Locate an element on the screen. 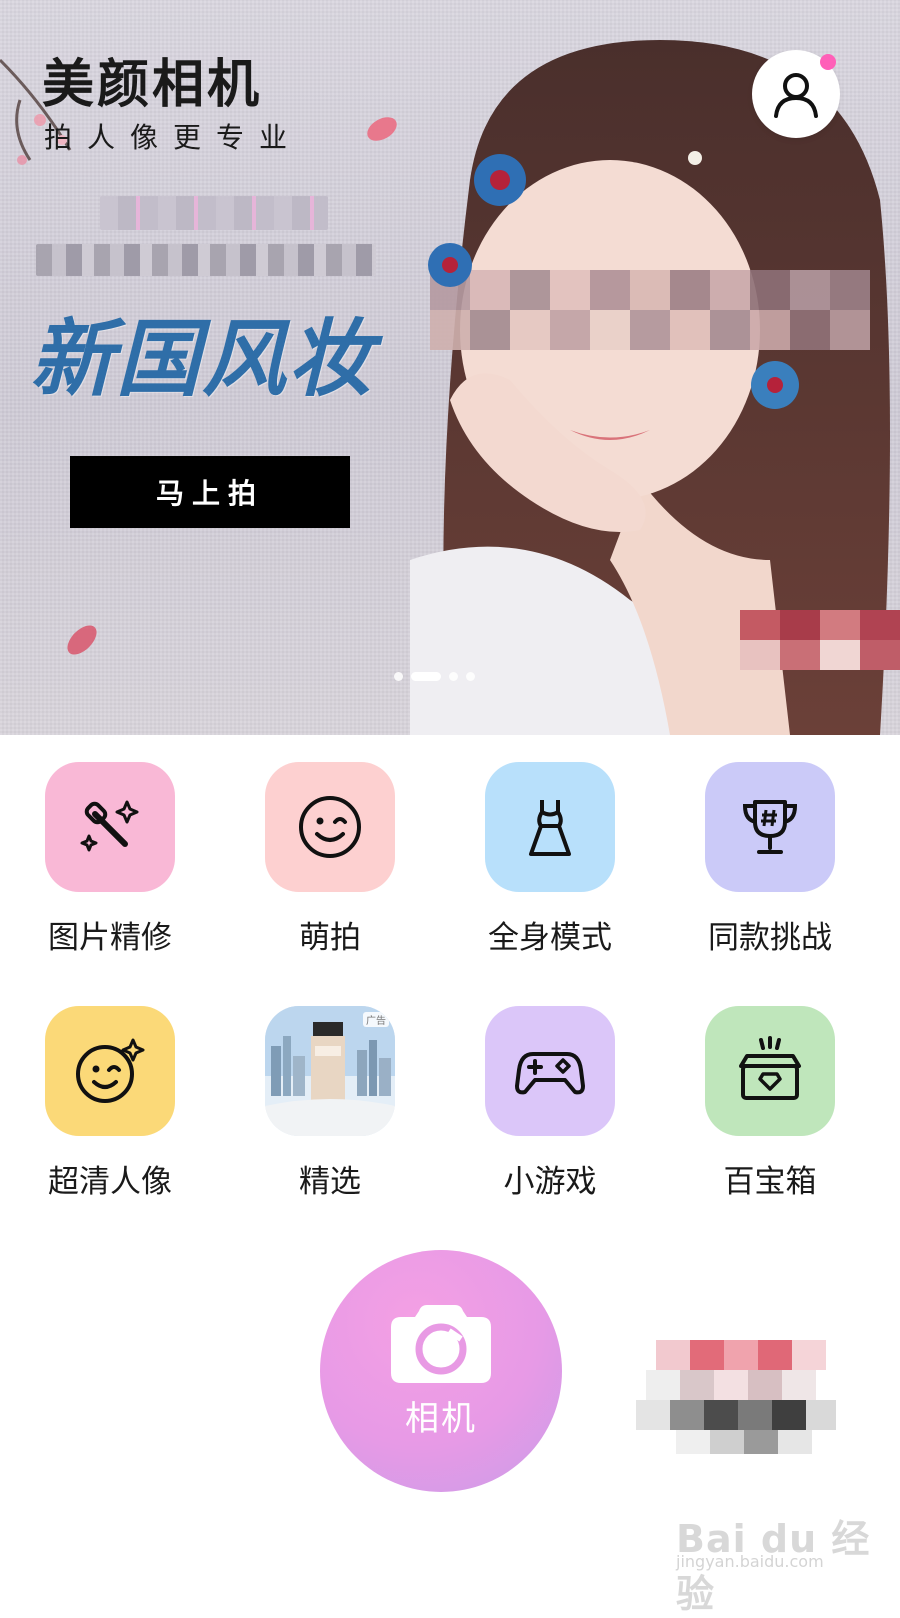 The height and width of the screenshot is (1618, 900). camera-icon is located at coordinates (441, 1343).